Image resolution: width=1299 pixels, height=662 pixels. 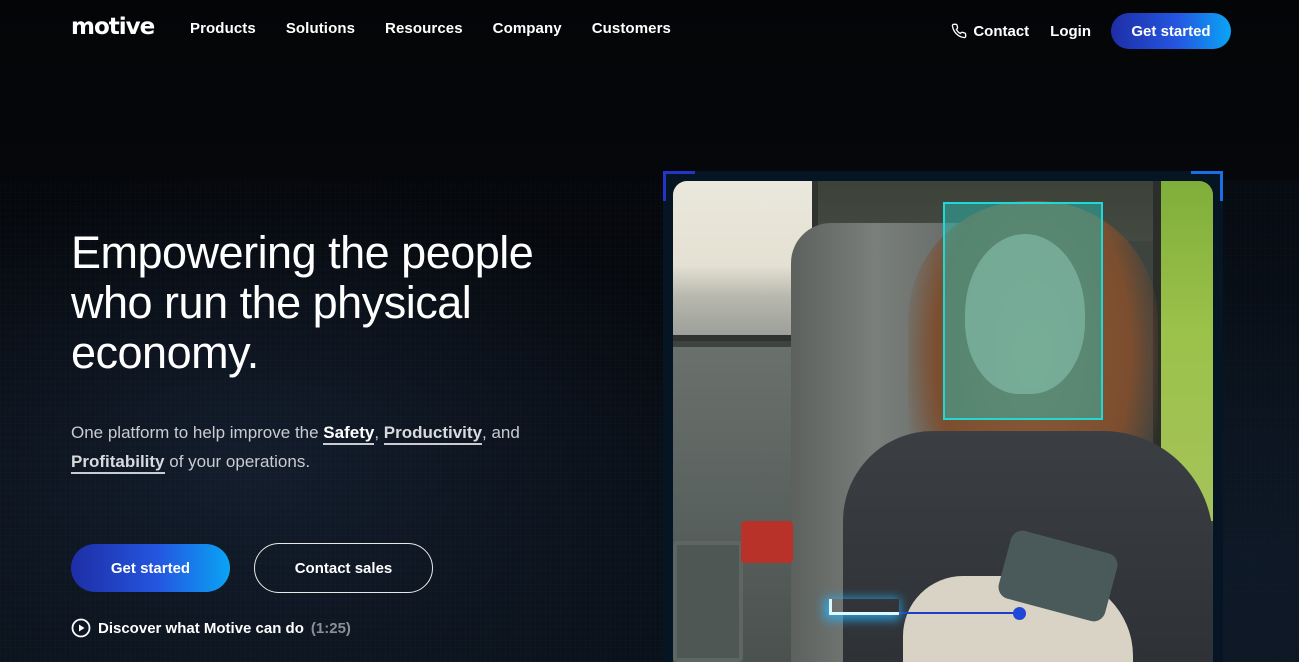 What do you see at coordinates (349, 434) in the screenshot?
I see `safety-link: Safety` at bounding box center [349, 434].